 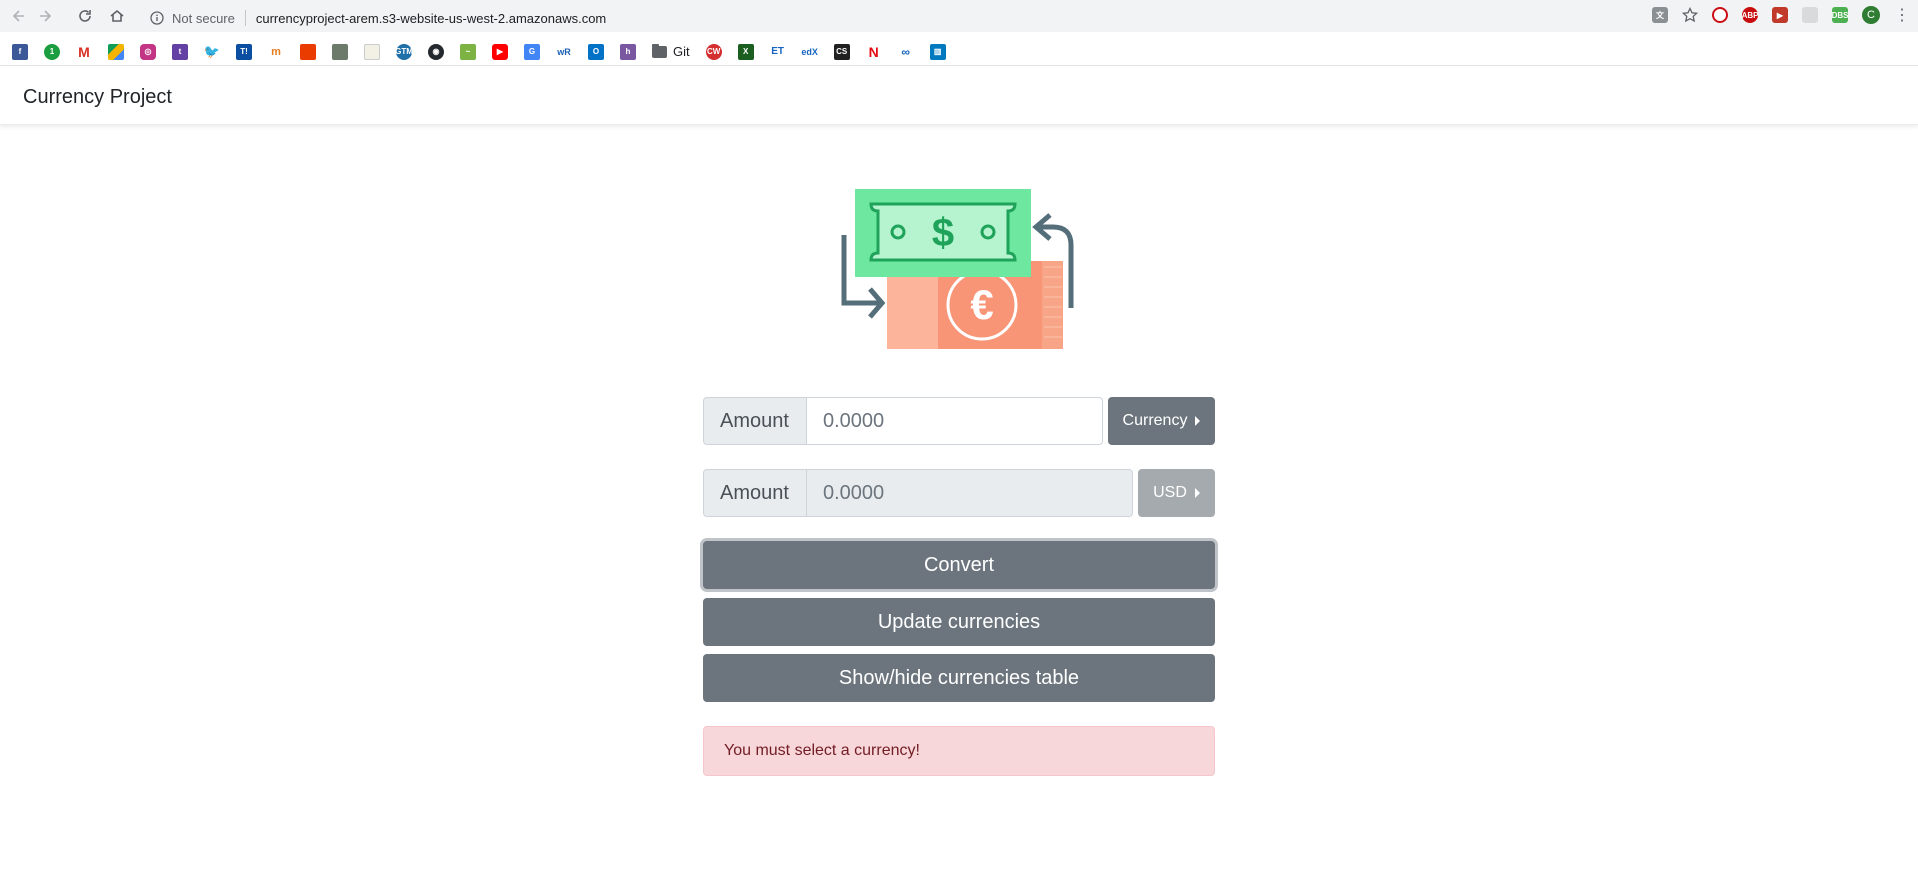 I want to click on from-currency-dropdown: Currency, so click(x=1161, y=421).